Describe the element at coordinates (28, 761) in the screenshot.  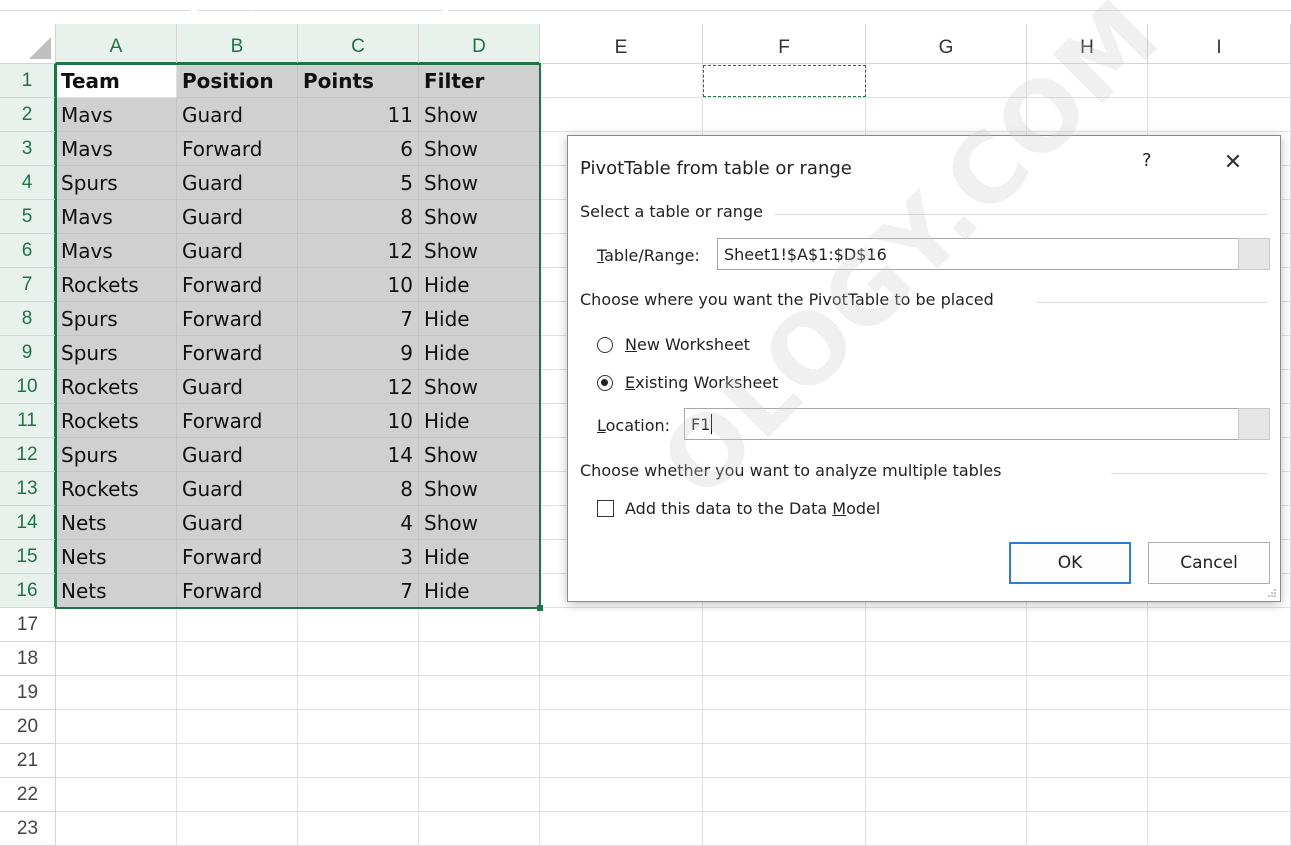
I see `row-header-21: 21` at that location.